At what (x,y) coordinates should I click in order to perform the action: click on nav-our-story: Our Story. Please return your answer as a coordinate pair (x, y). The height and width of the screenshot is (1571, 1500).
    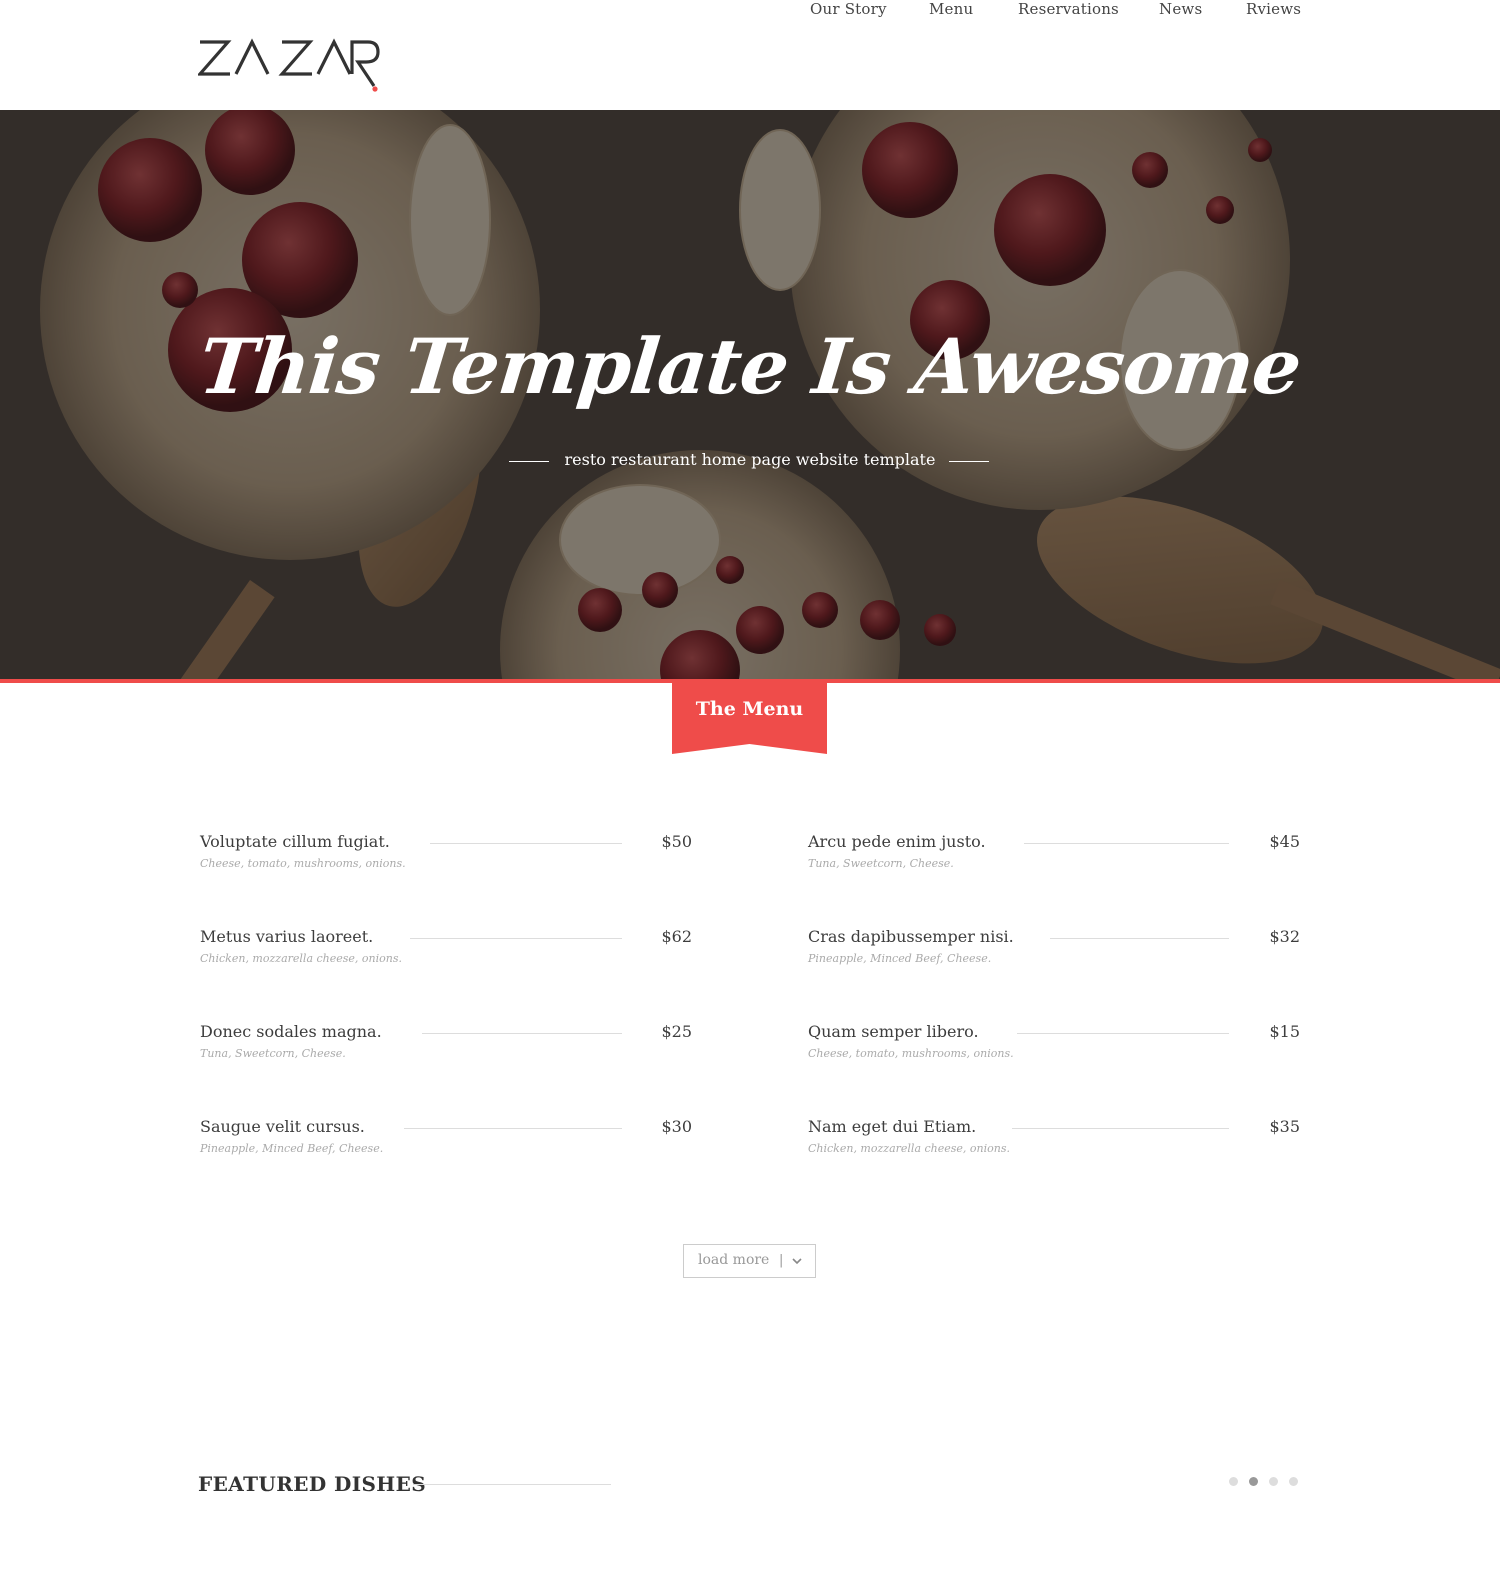
    Looking at the image, I should click on (848, 9).